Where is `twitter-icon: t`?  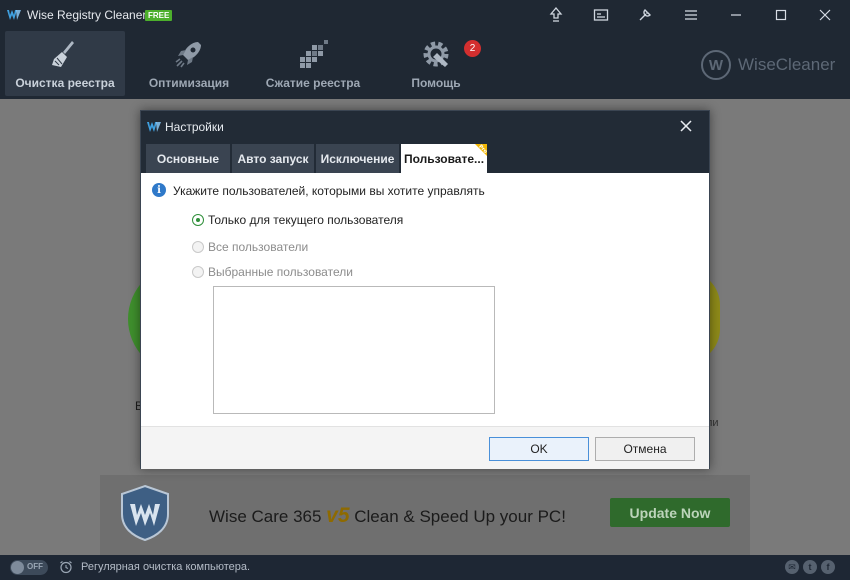
twitter-icon: t is located at coordinates (810, 567).